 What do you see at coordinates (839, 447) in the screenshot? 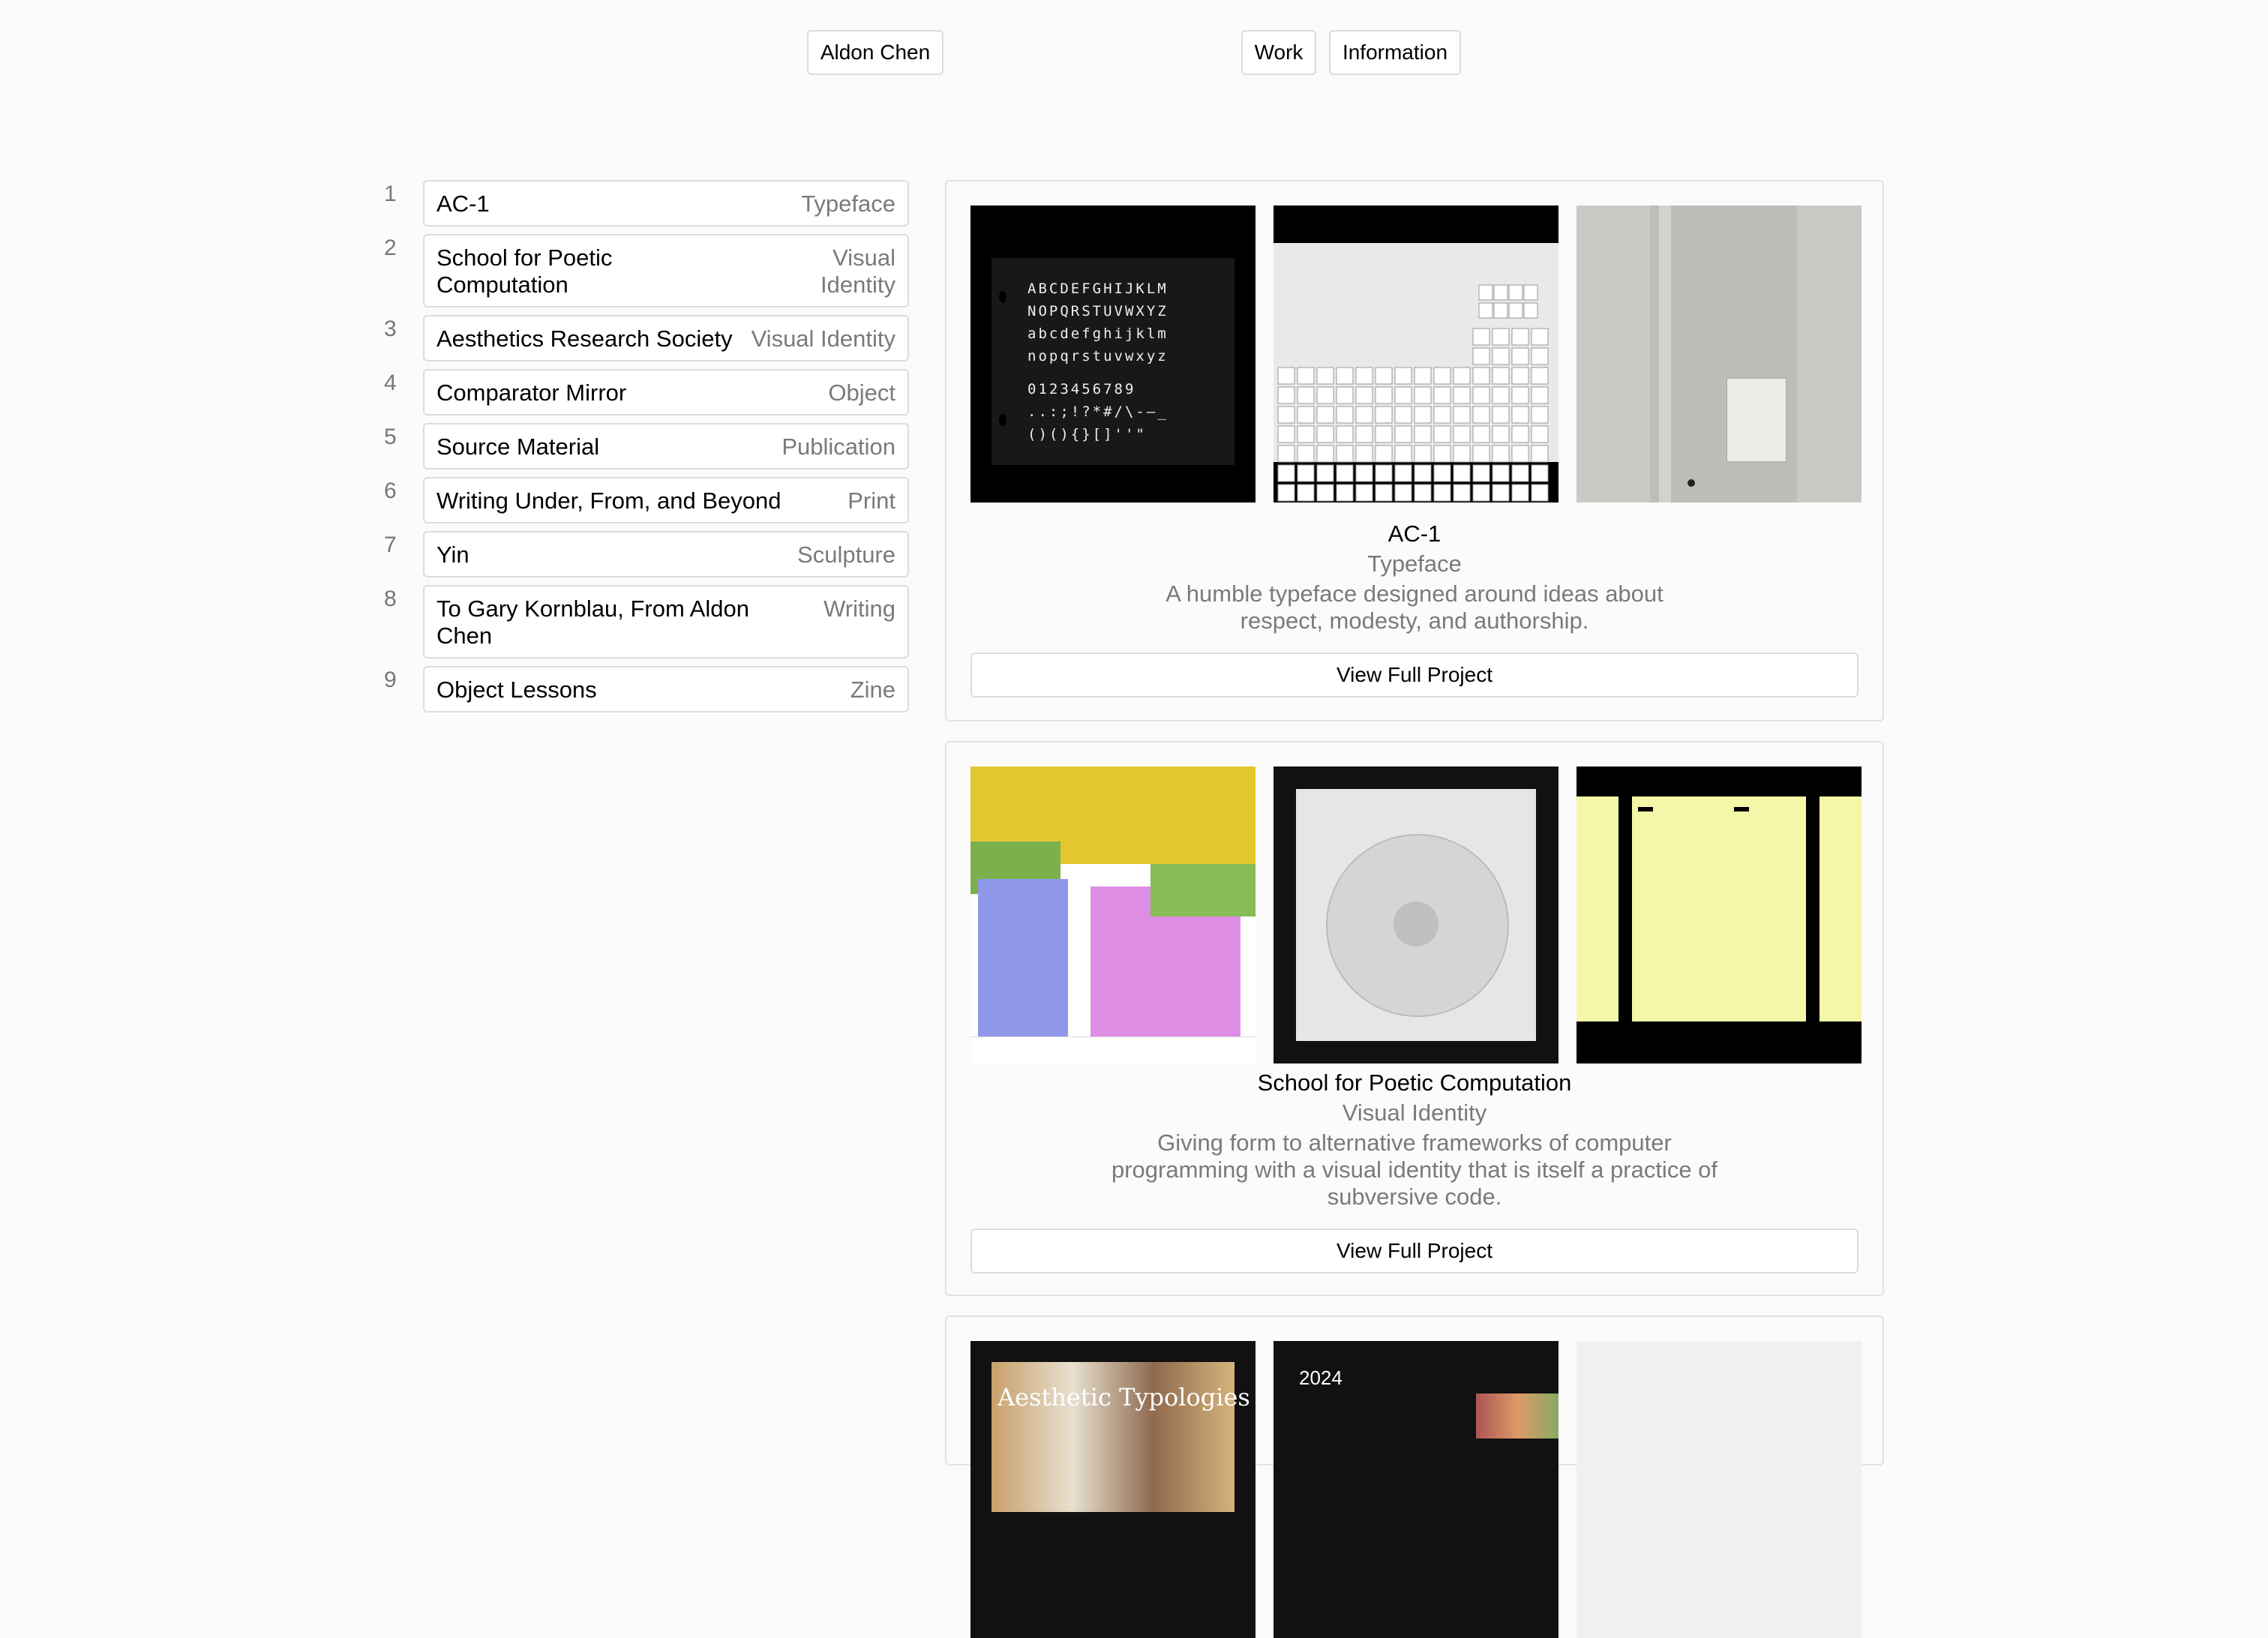
I see `index-item-category: Publication` at bounding box center [839, 447].